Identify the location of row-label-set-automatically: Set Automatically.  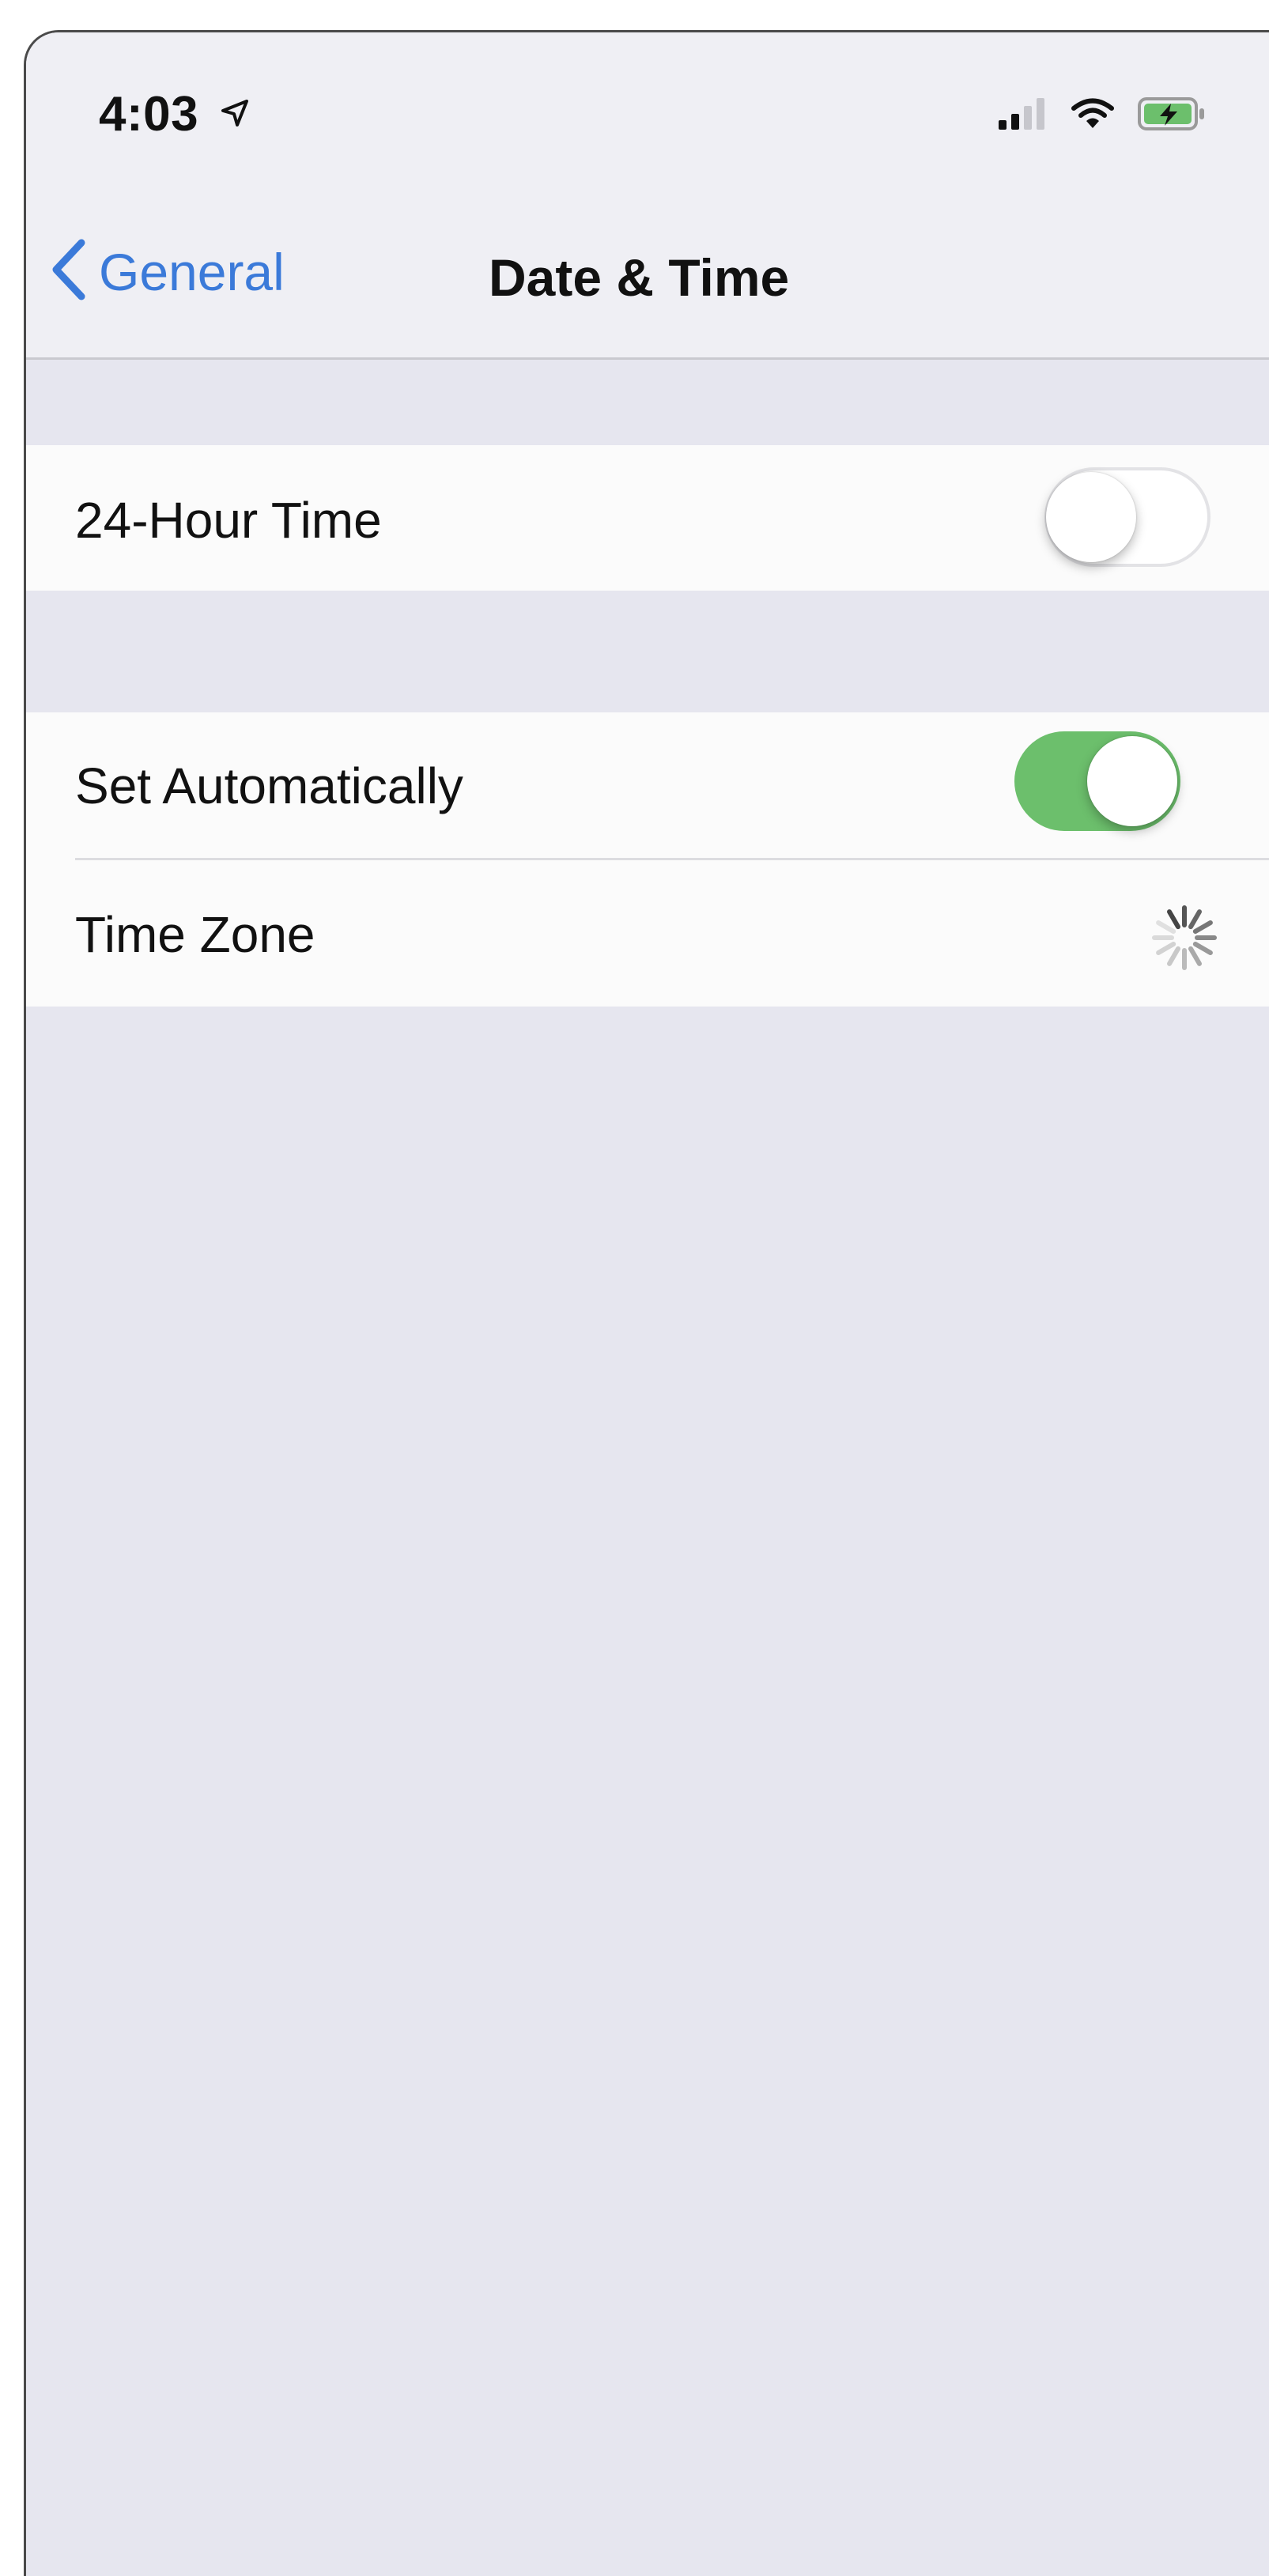
(269, 785).